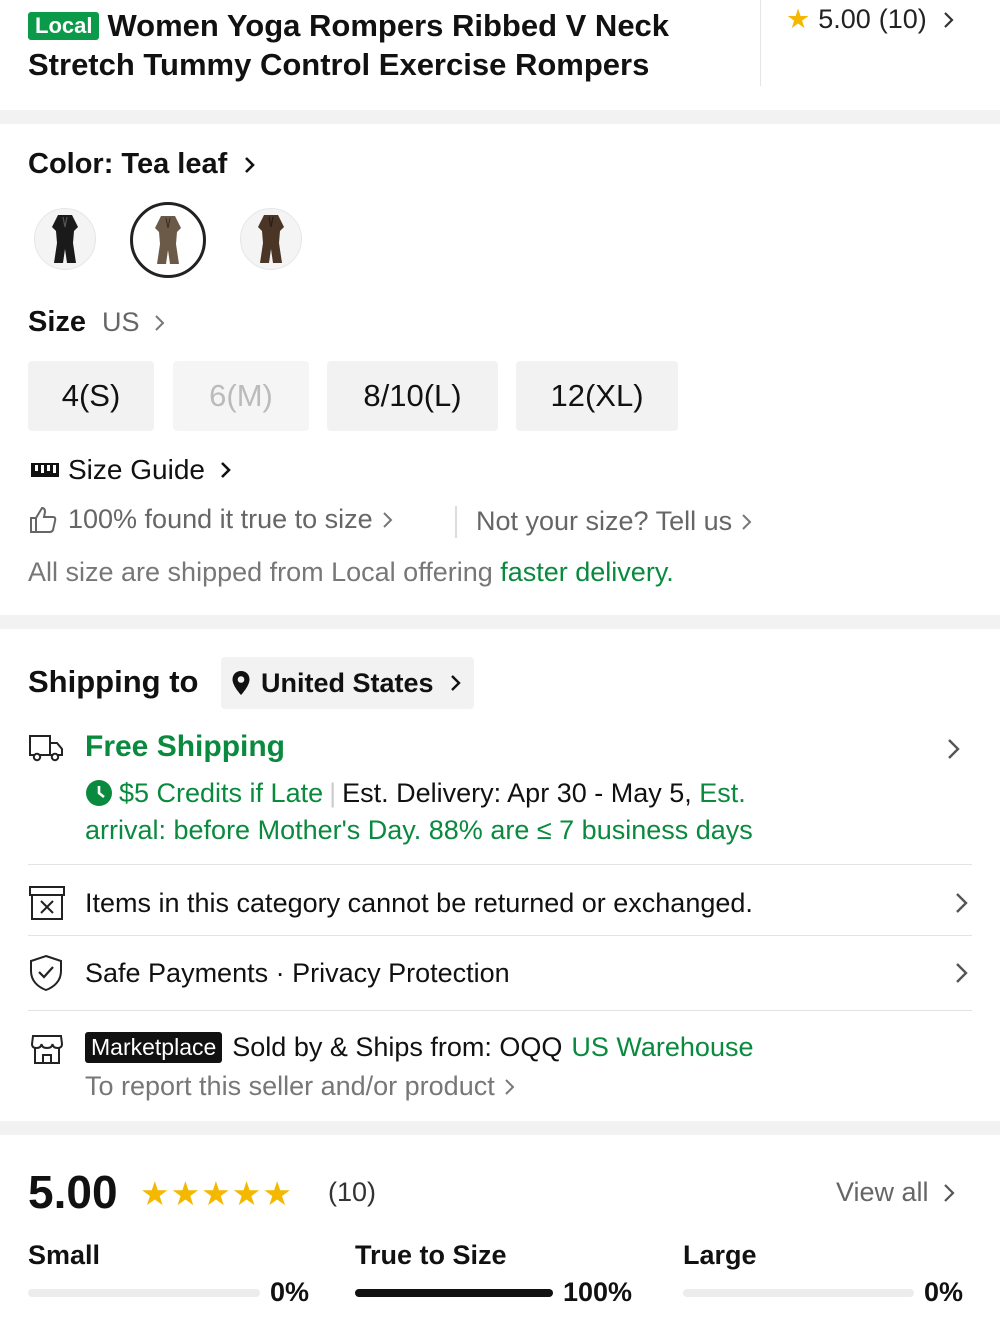 This screenshot has width=1000, height=1333. Describe the element at coordinates (154, 1047) in the screenshot. I see `marketplace-badge: Marketplace` at that location.